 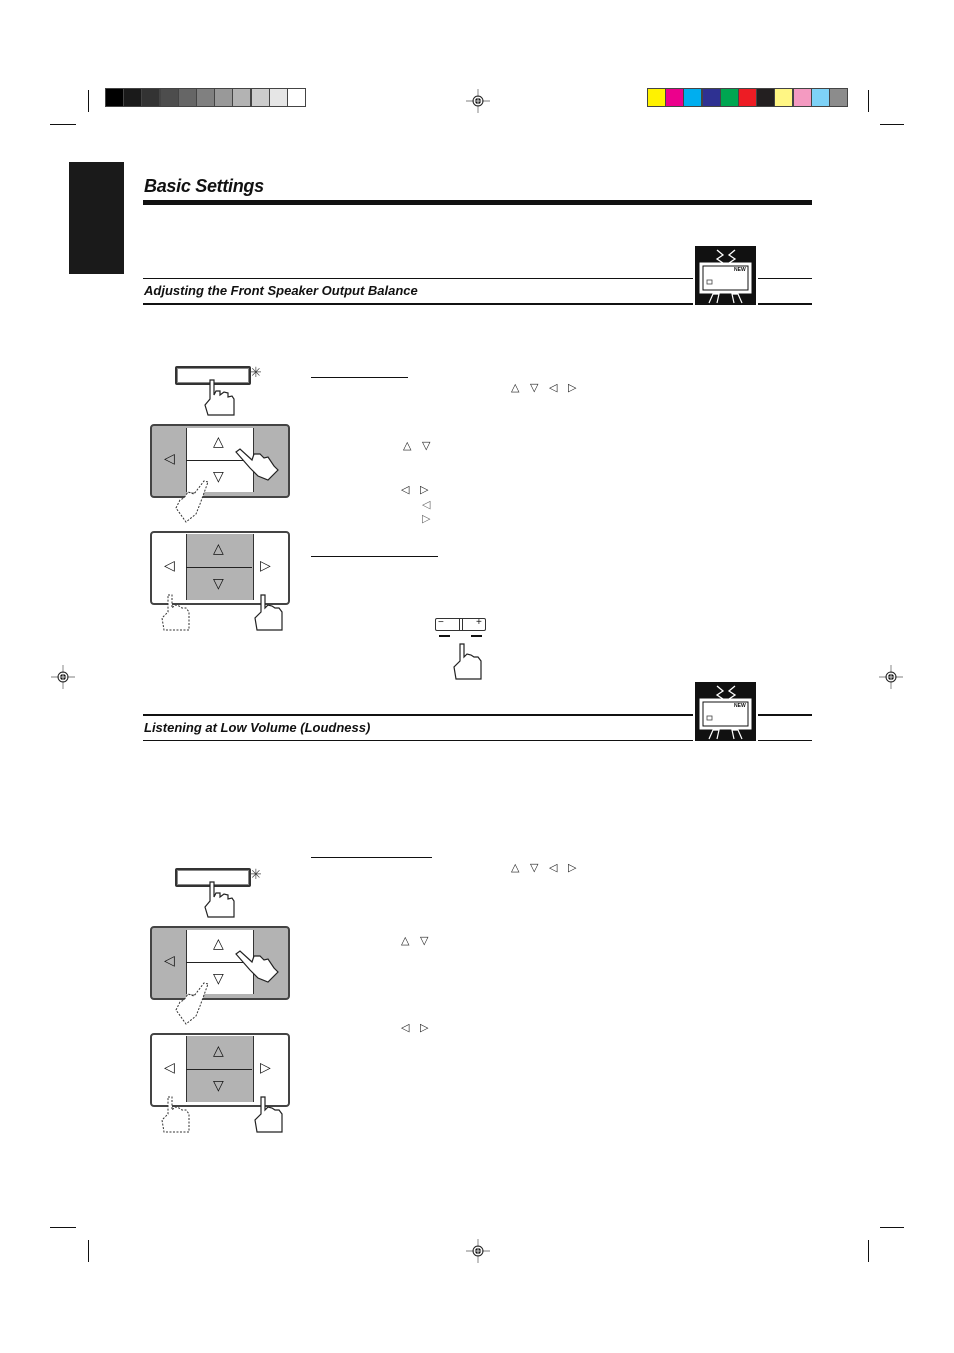 What do you see at coordinates (257, 727) in the screenshot?
I see `section-heading: Listening at Low Volume (Loudness)` at bounding box center [257, 727].